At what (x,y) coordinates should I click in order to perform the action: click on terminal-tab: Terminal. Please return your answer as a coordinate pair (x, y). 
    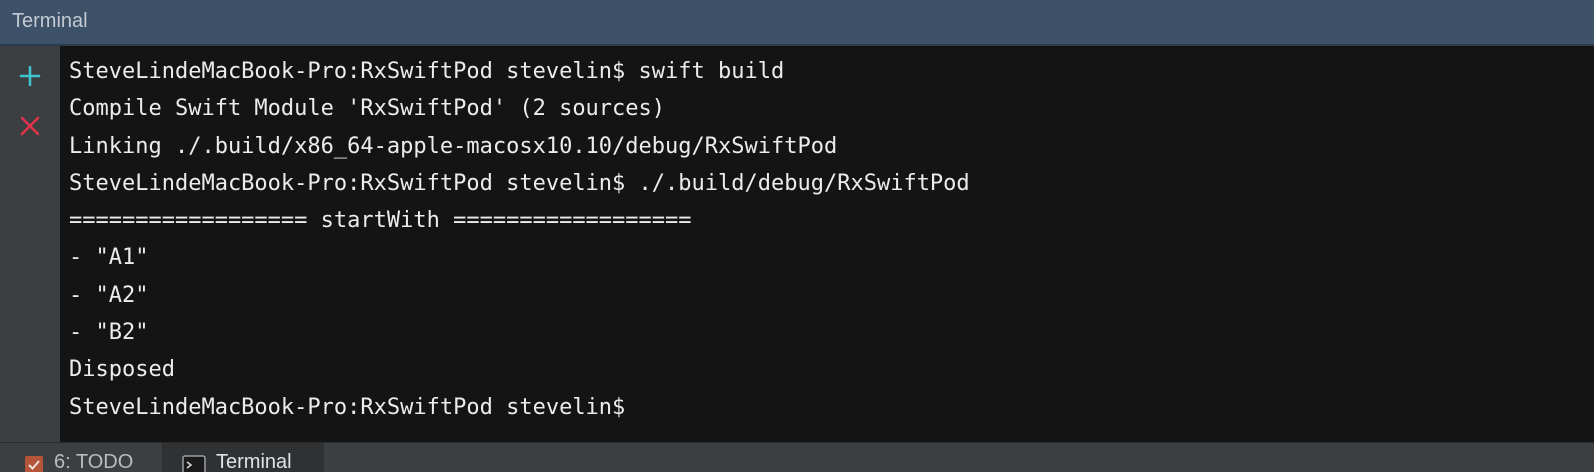
    Looking at the image, I should click on (243, 457).